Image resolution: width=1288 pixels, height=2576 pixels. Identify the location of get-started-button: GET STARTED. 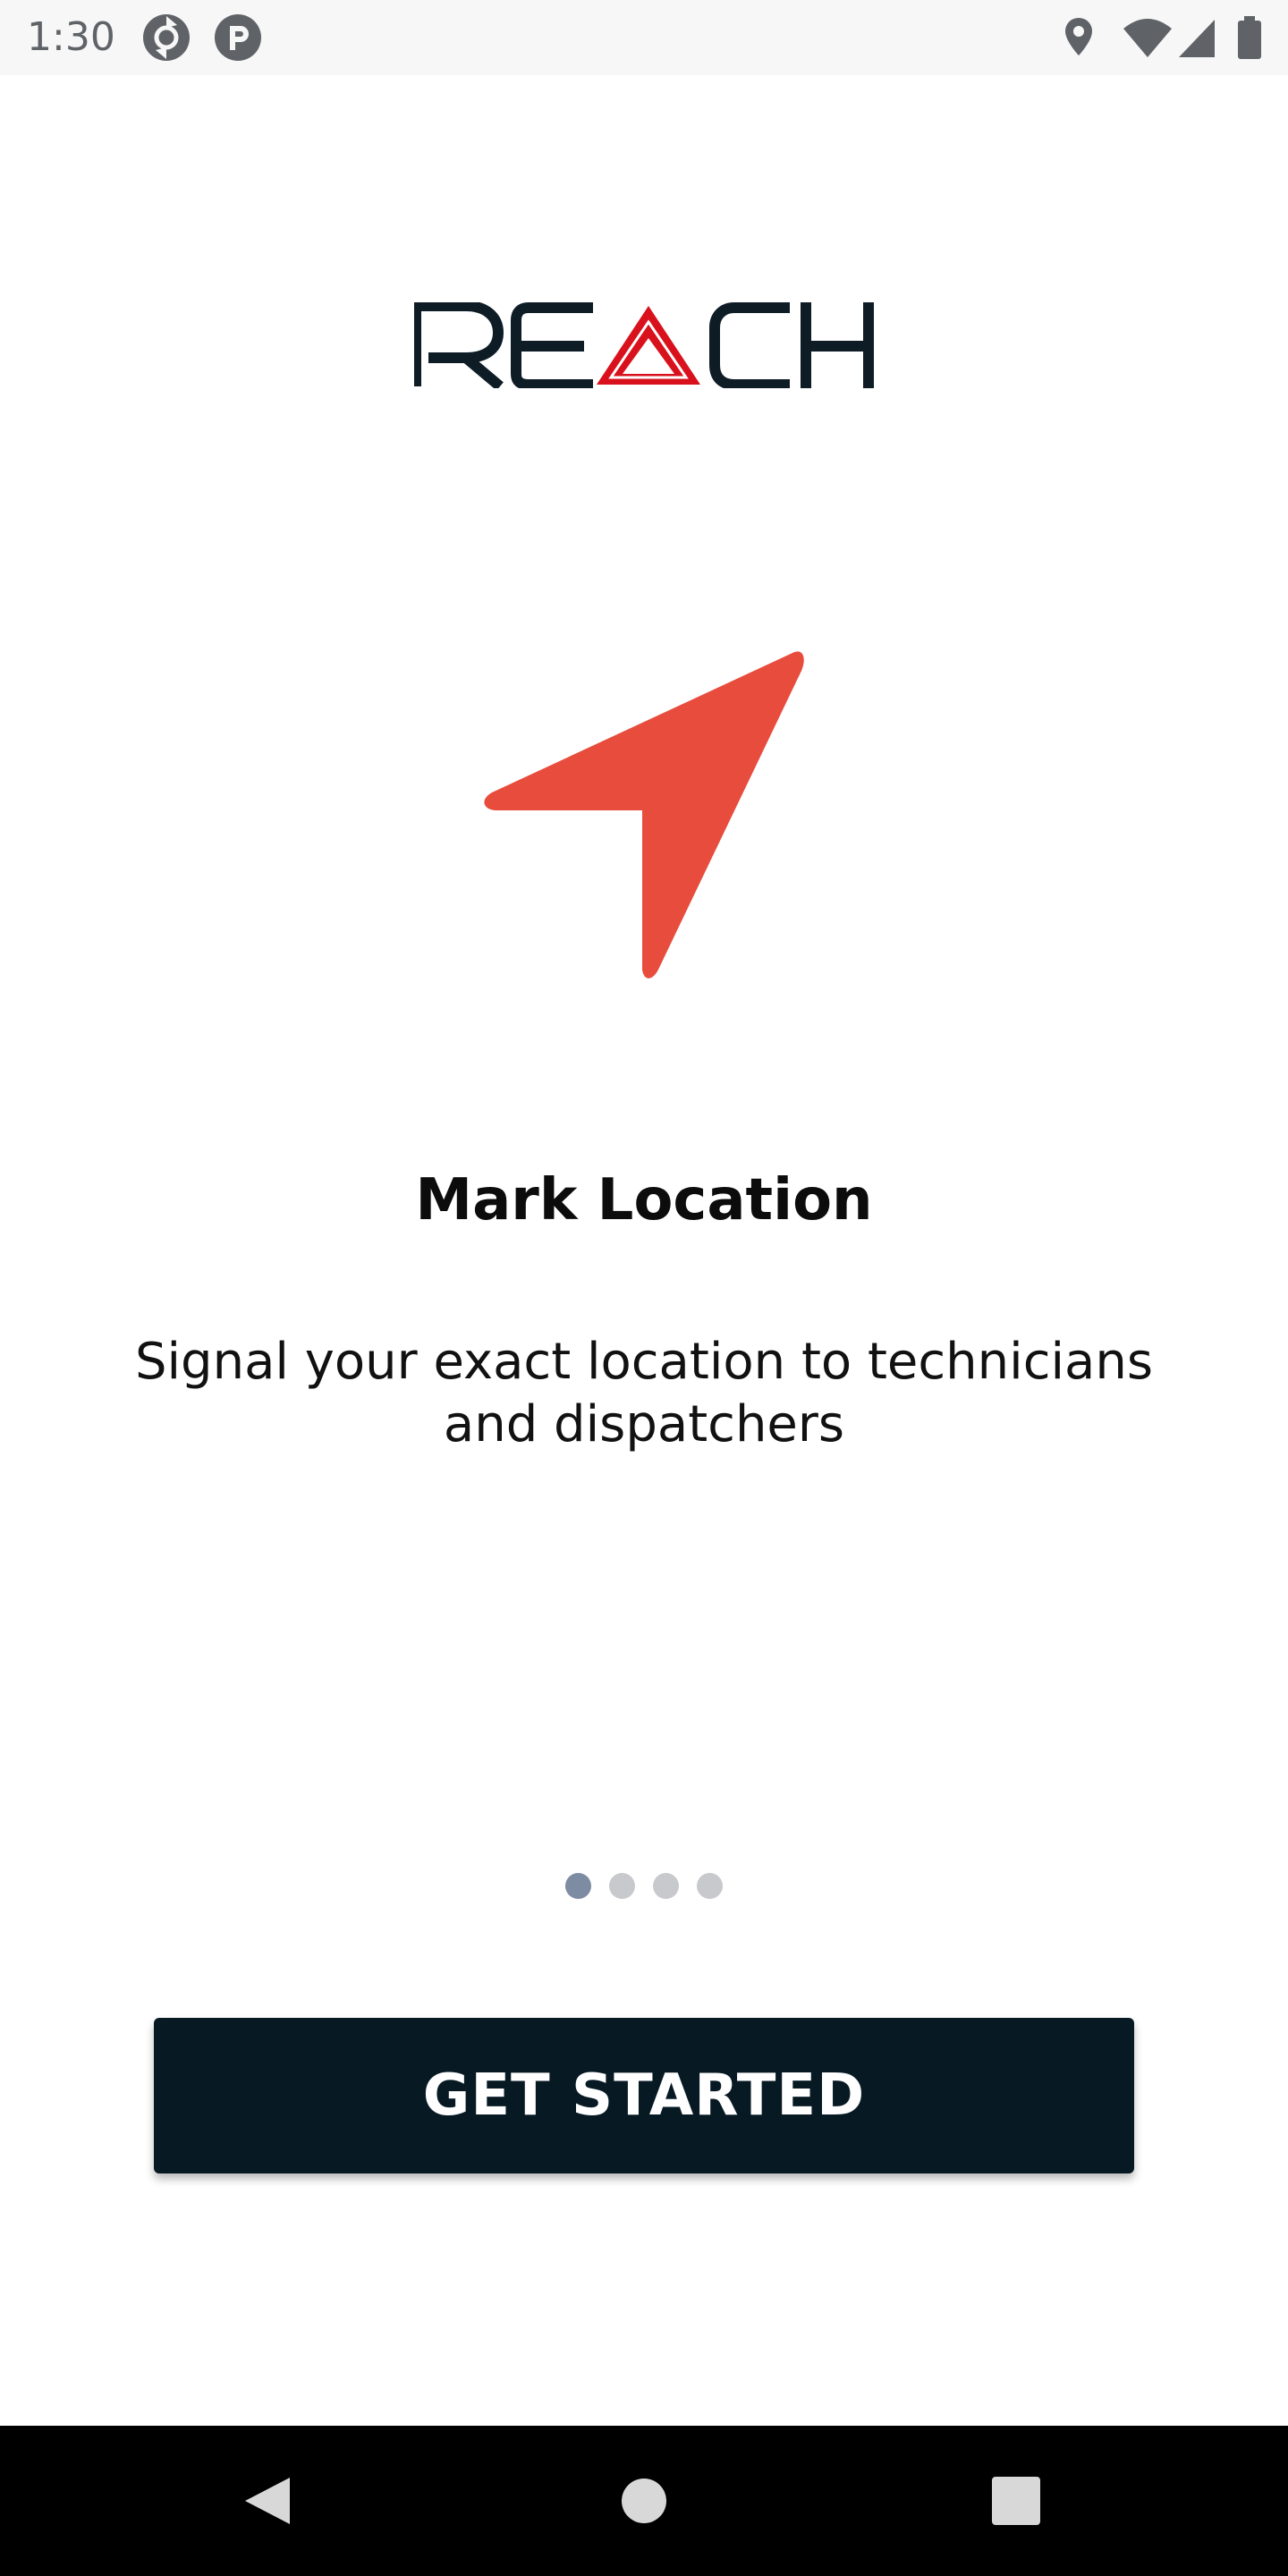
(644, 2096).